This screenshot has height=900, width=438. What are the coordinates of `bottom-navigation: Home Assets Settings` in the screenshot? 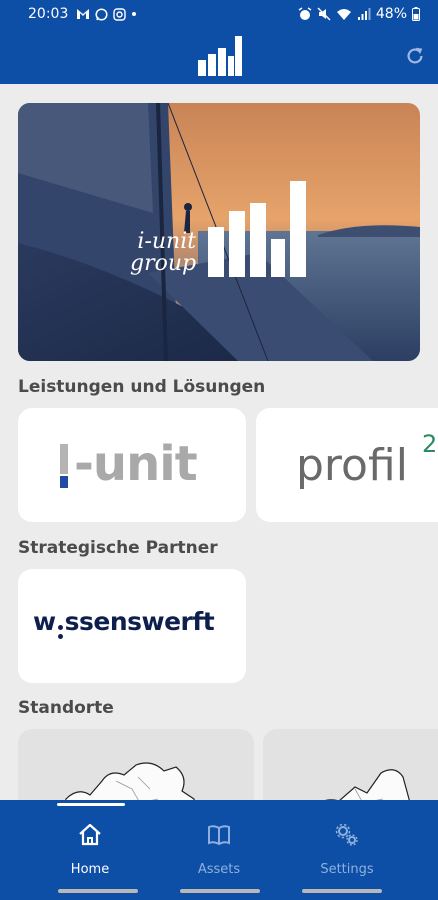 It's located at (219, 850).